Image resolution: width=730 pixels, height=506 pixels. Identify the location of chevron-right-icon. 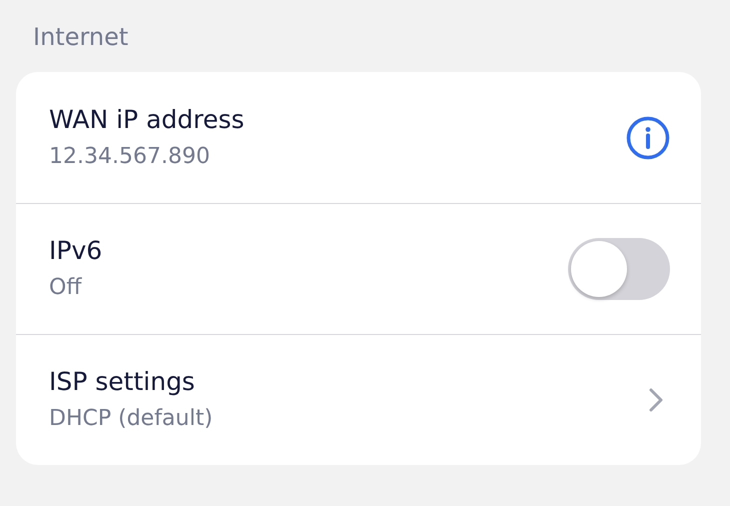
(656, 400).